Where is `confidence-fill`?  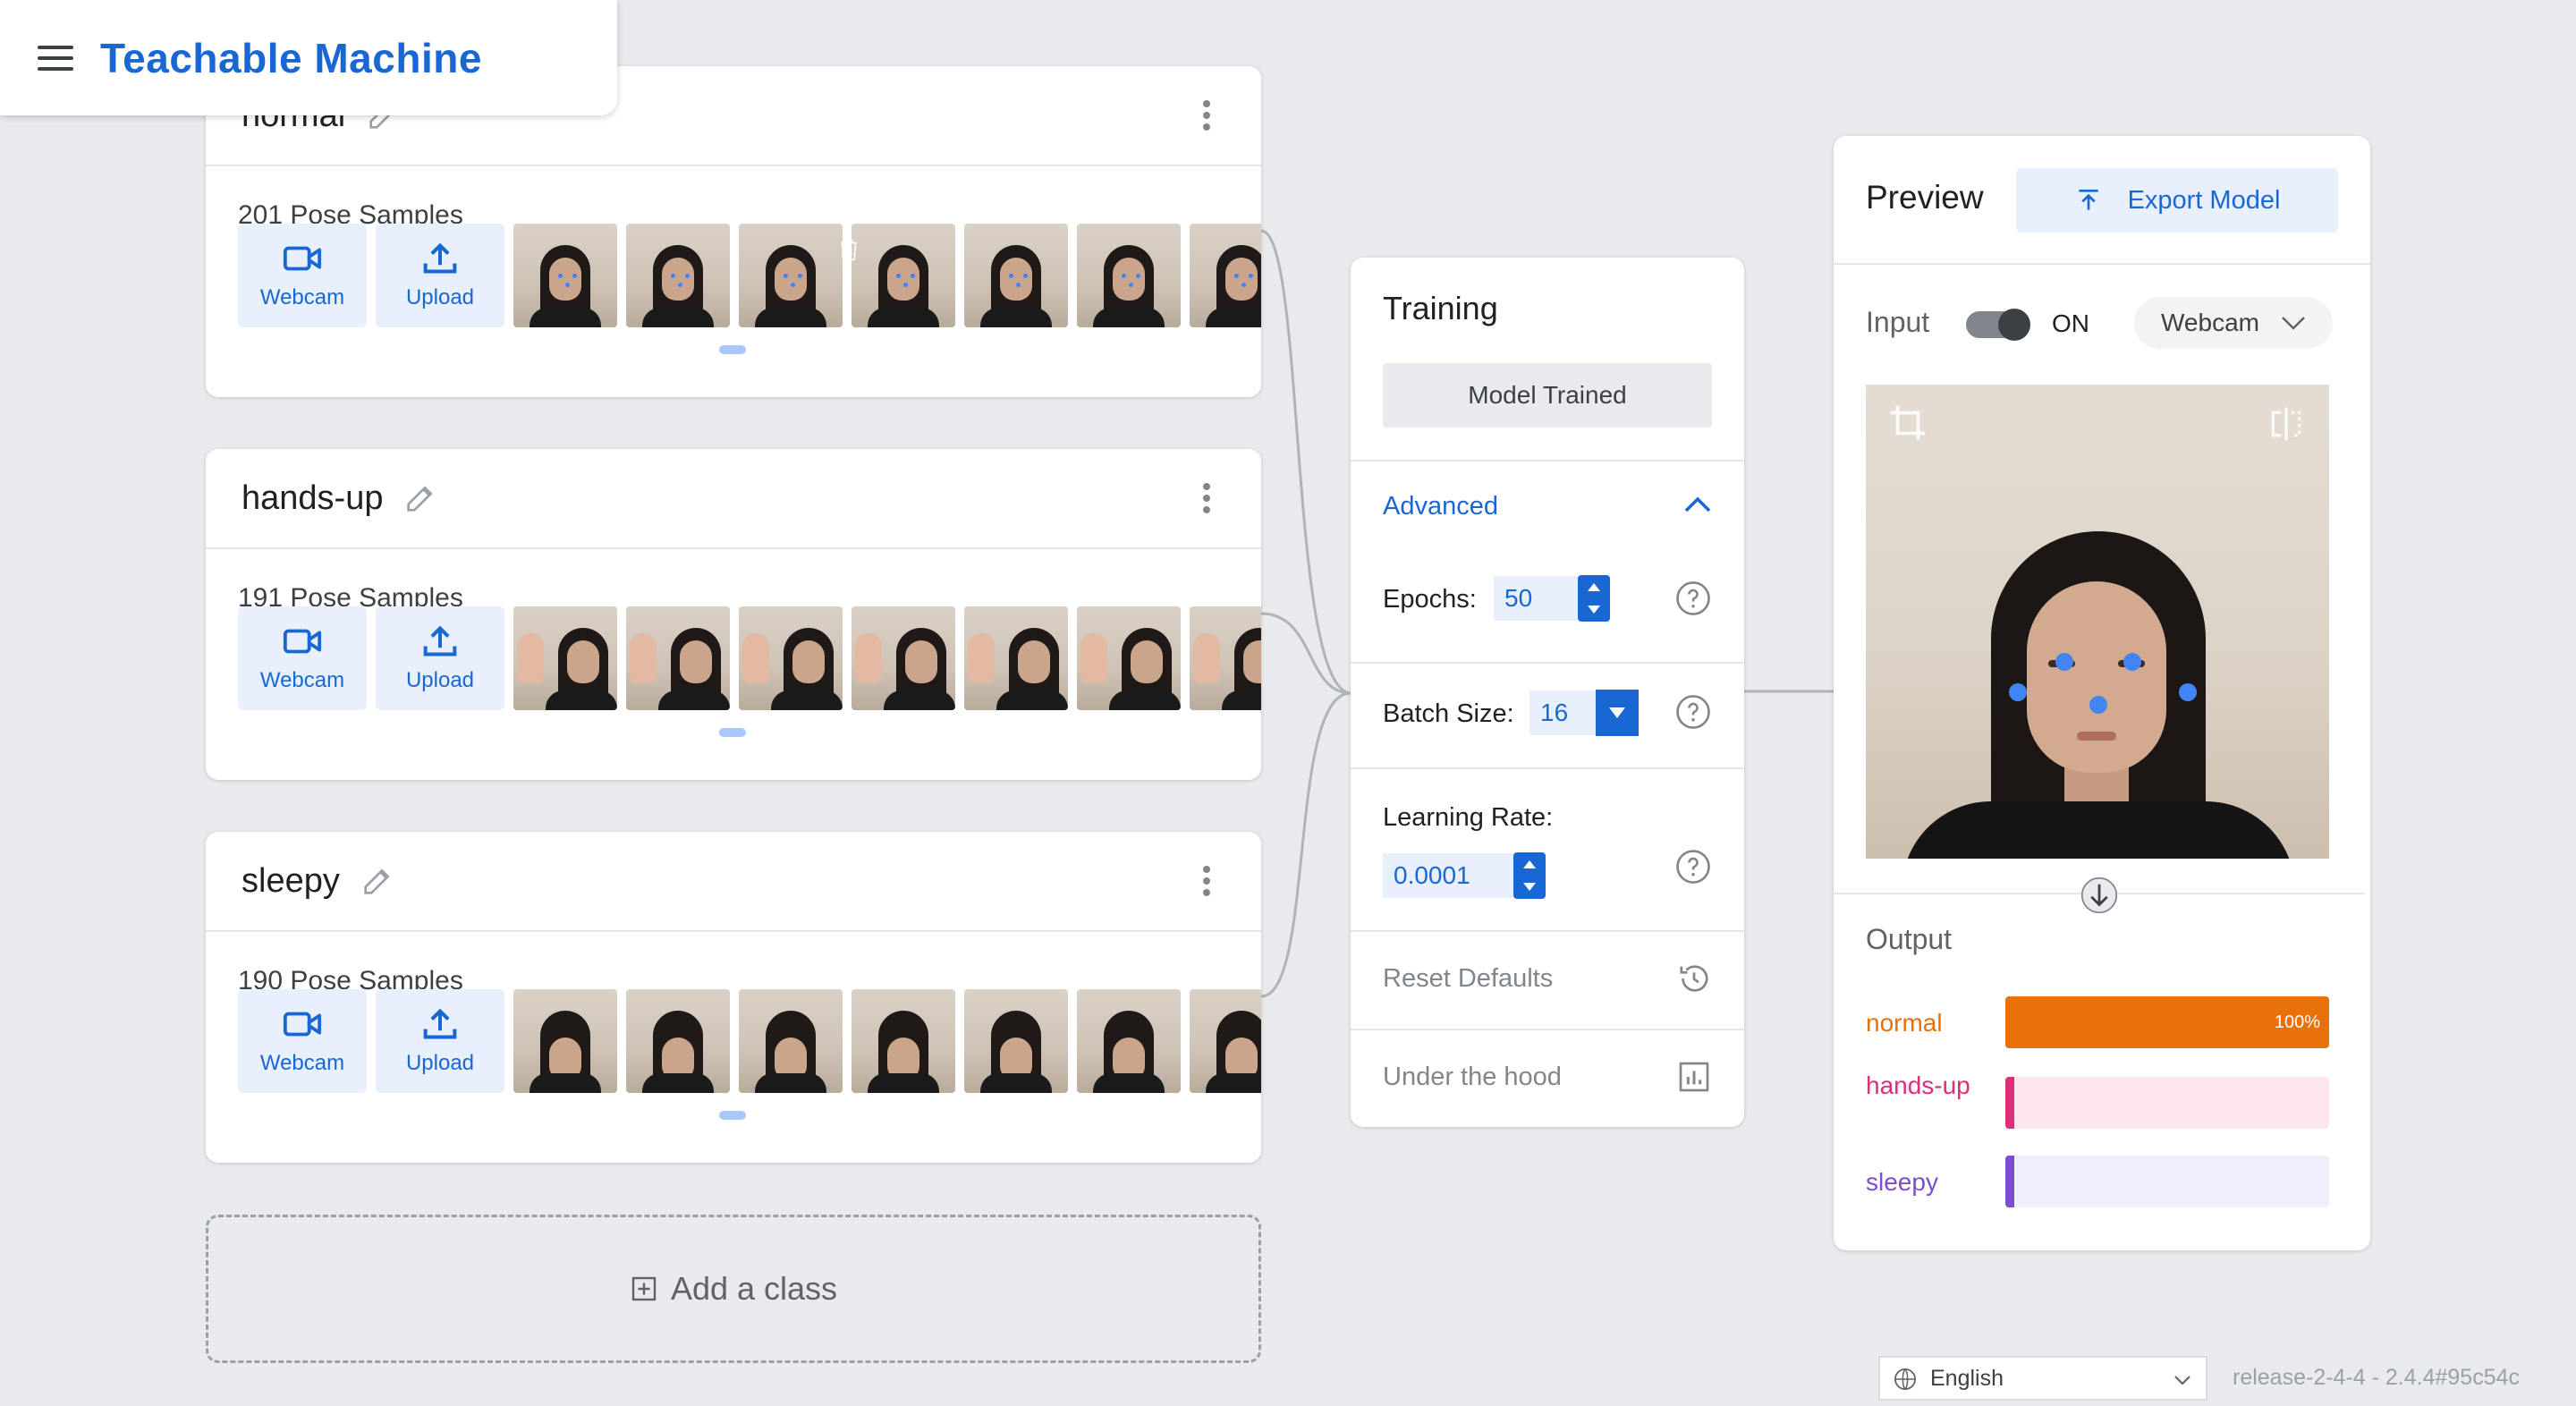
confidence-fill is located at coordinates (2009, 1103).